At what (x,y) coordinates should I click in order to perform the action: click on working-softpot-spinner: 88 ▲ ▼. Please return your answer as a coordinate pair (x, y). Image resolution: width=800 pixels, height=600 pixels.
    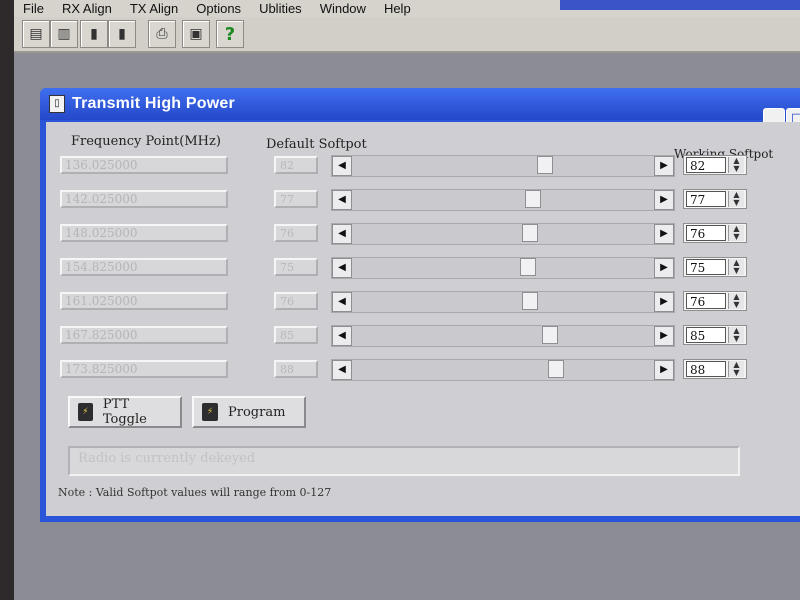
    Looking at the image, I should click on (715, 369).